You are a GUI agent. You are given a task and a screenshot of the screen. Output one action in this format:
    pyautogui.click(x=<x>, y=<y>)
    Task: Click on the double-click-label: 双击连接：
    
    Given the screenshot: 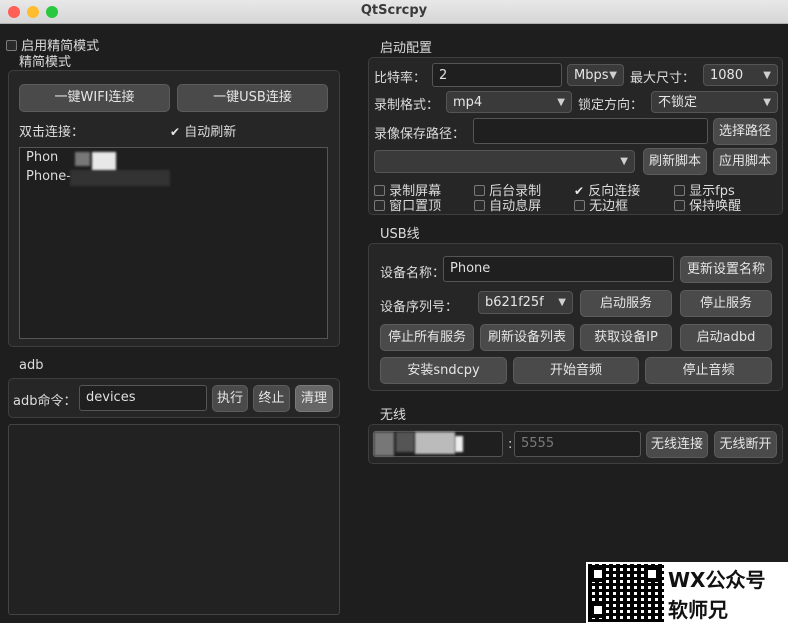 What is the action you would take?
    pyautogui.click(x=52, y=132)
    